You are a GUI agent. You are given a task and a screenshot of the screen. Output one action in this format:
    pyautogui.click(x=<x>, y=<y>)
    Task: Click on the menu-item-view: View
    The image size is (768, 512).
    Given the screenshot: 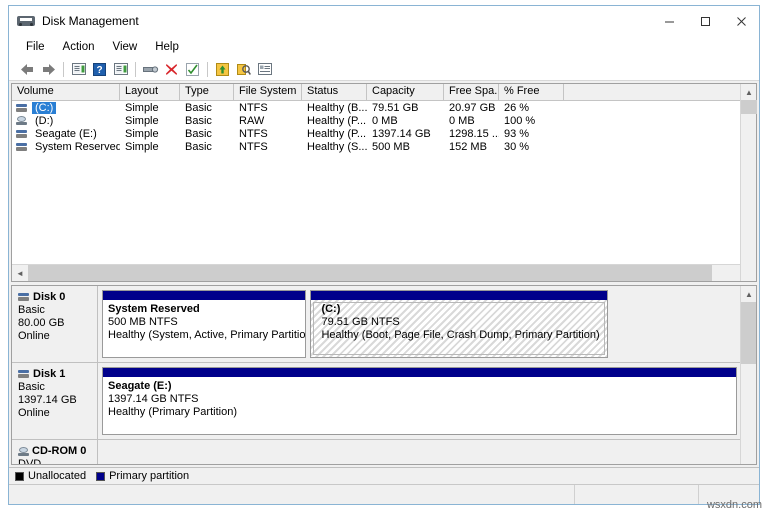 What is the action you would take?
    pyautogui.click(x=125, y=47)
    